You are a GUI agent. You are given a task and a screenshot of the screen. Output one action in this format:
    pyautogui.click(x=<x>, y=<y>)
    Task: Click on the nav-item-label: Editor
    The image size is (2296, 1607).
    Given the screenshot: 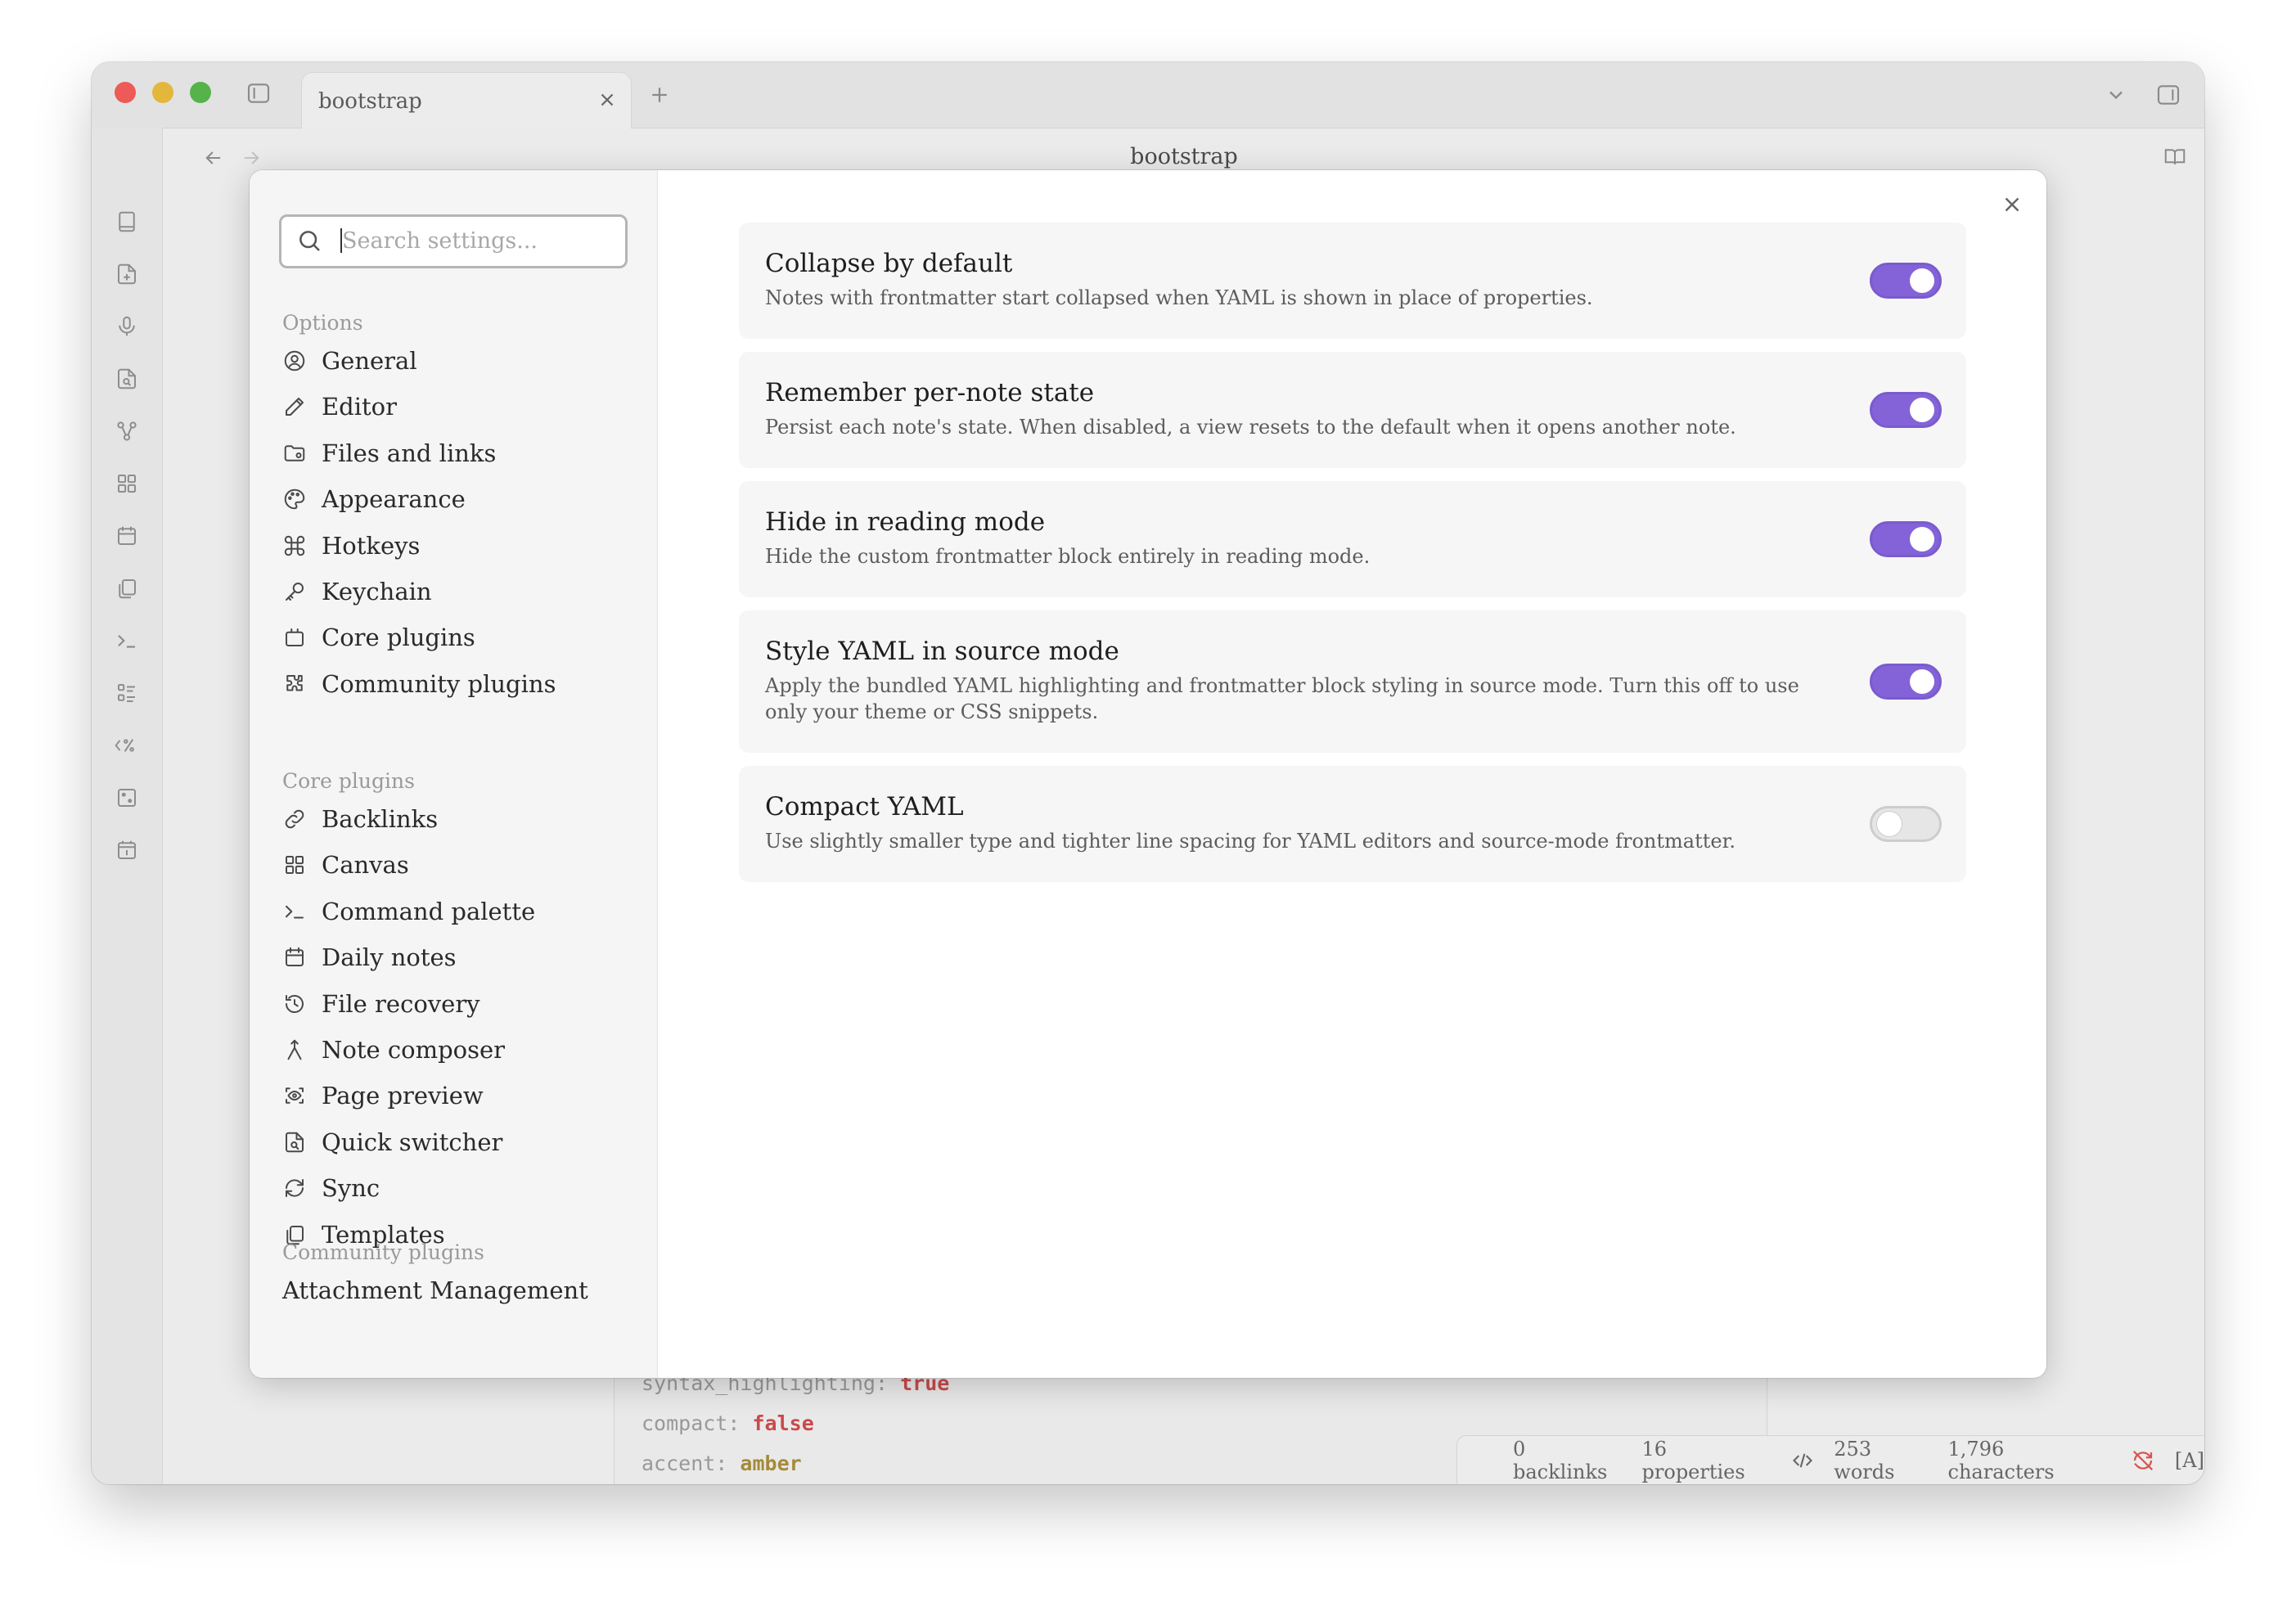 What is the action you would take?
    pyautogui.click(x=359, y=407)
    